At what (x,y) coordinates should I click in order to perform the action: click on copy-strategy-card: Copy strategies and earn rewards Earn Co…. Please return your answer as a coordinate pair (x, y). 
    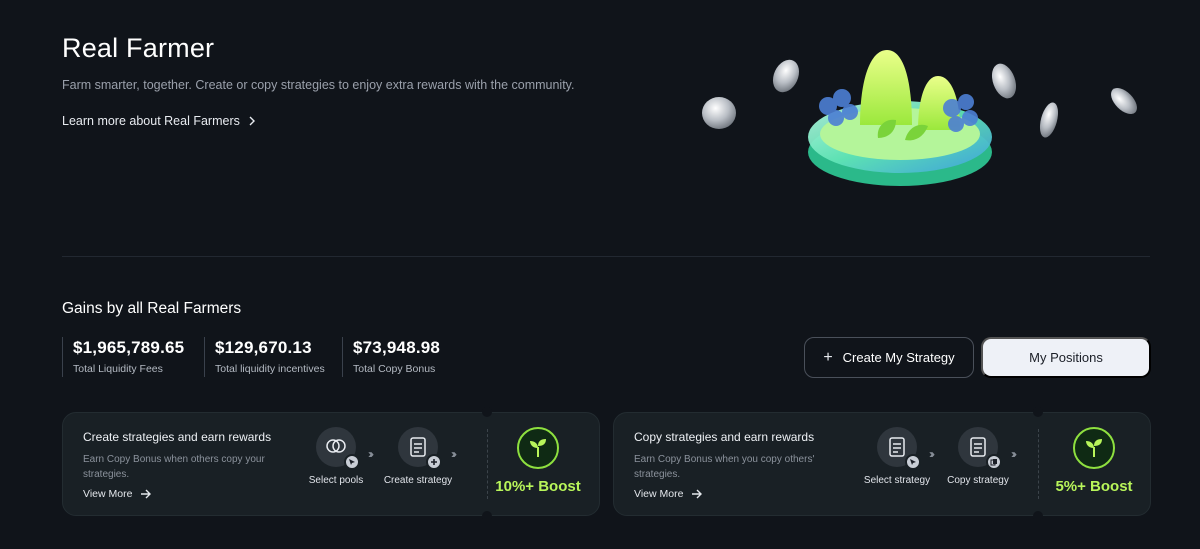
    Looking at the image, I should click on (882, 464).